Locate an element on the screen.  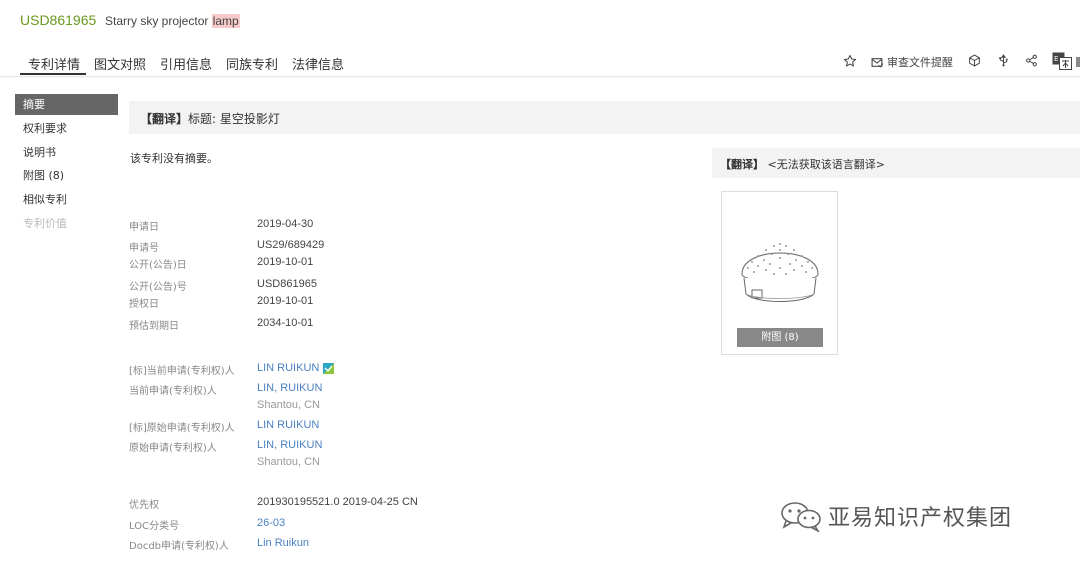
star-icon is located at coordinates (850, 60).